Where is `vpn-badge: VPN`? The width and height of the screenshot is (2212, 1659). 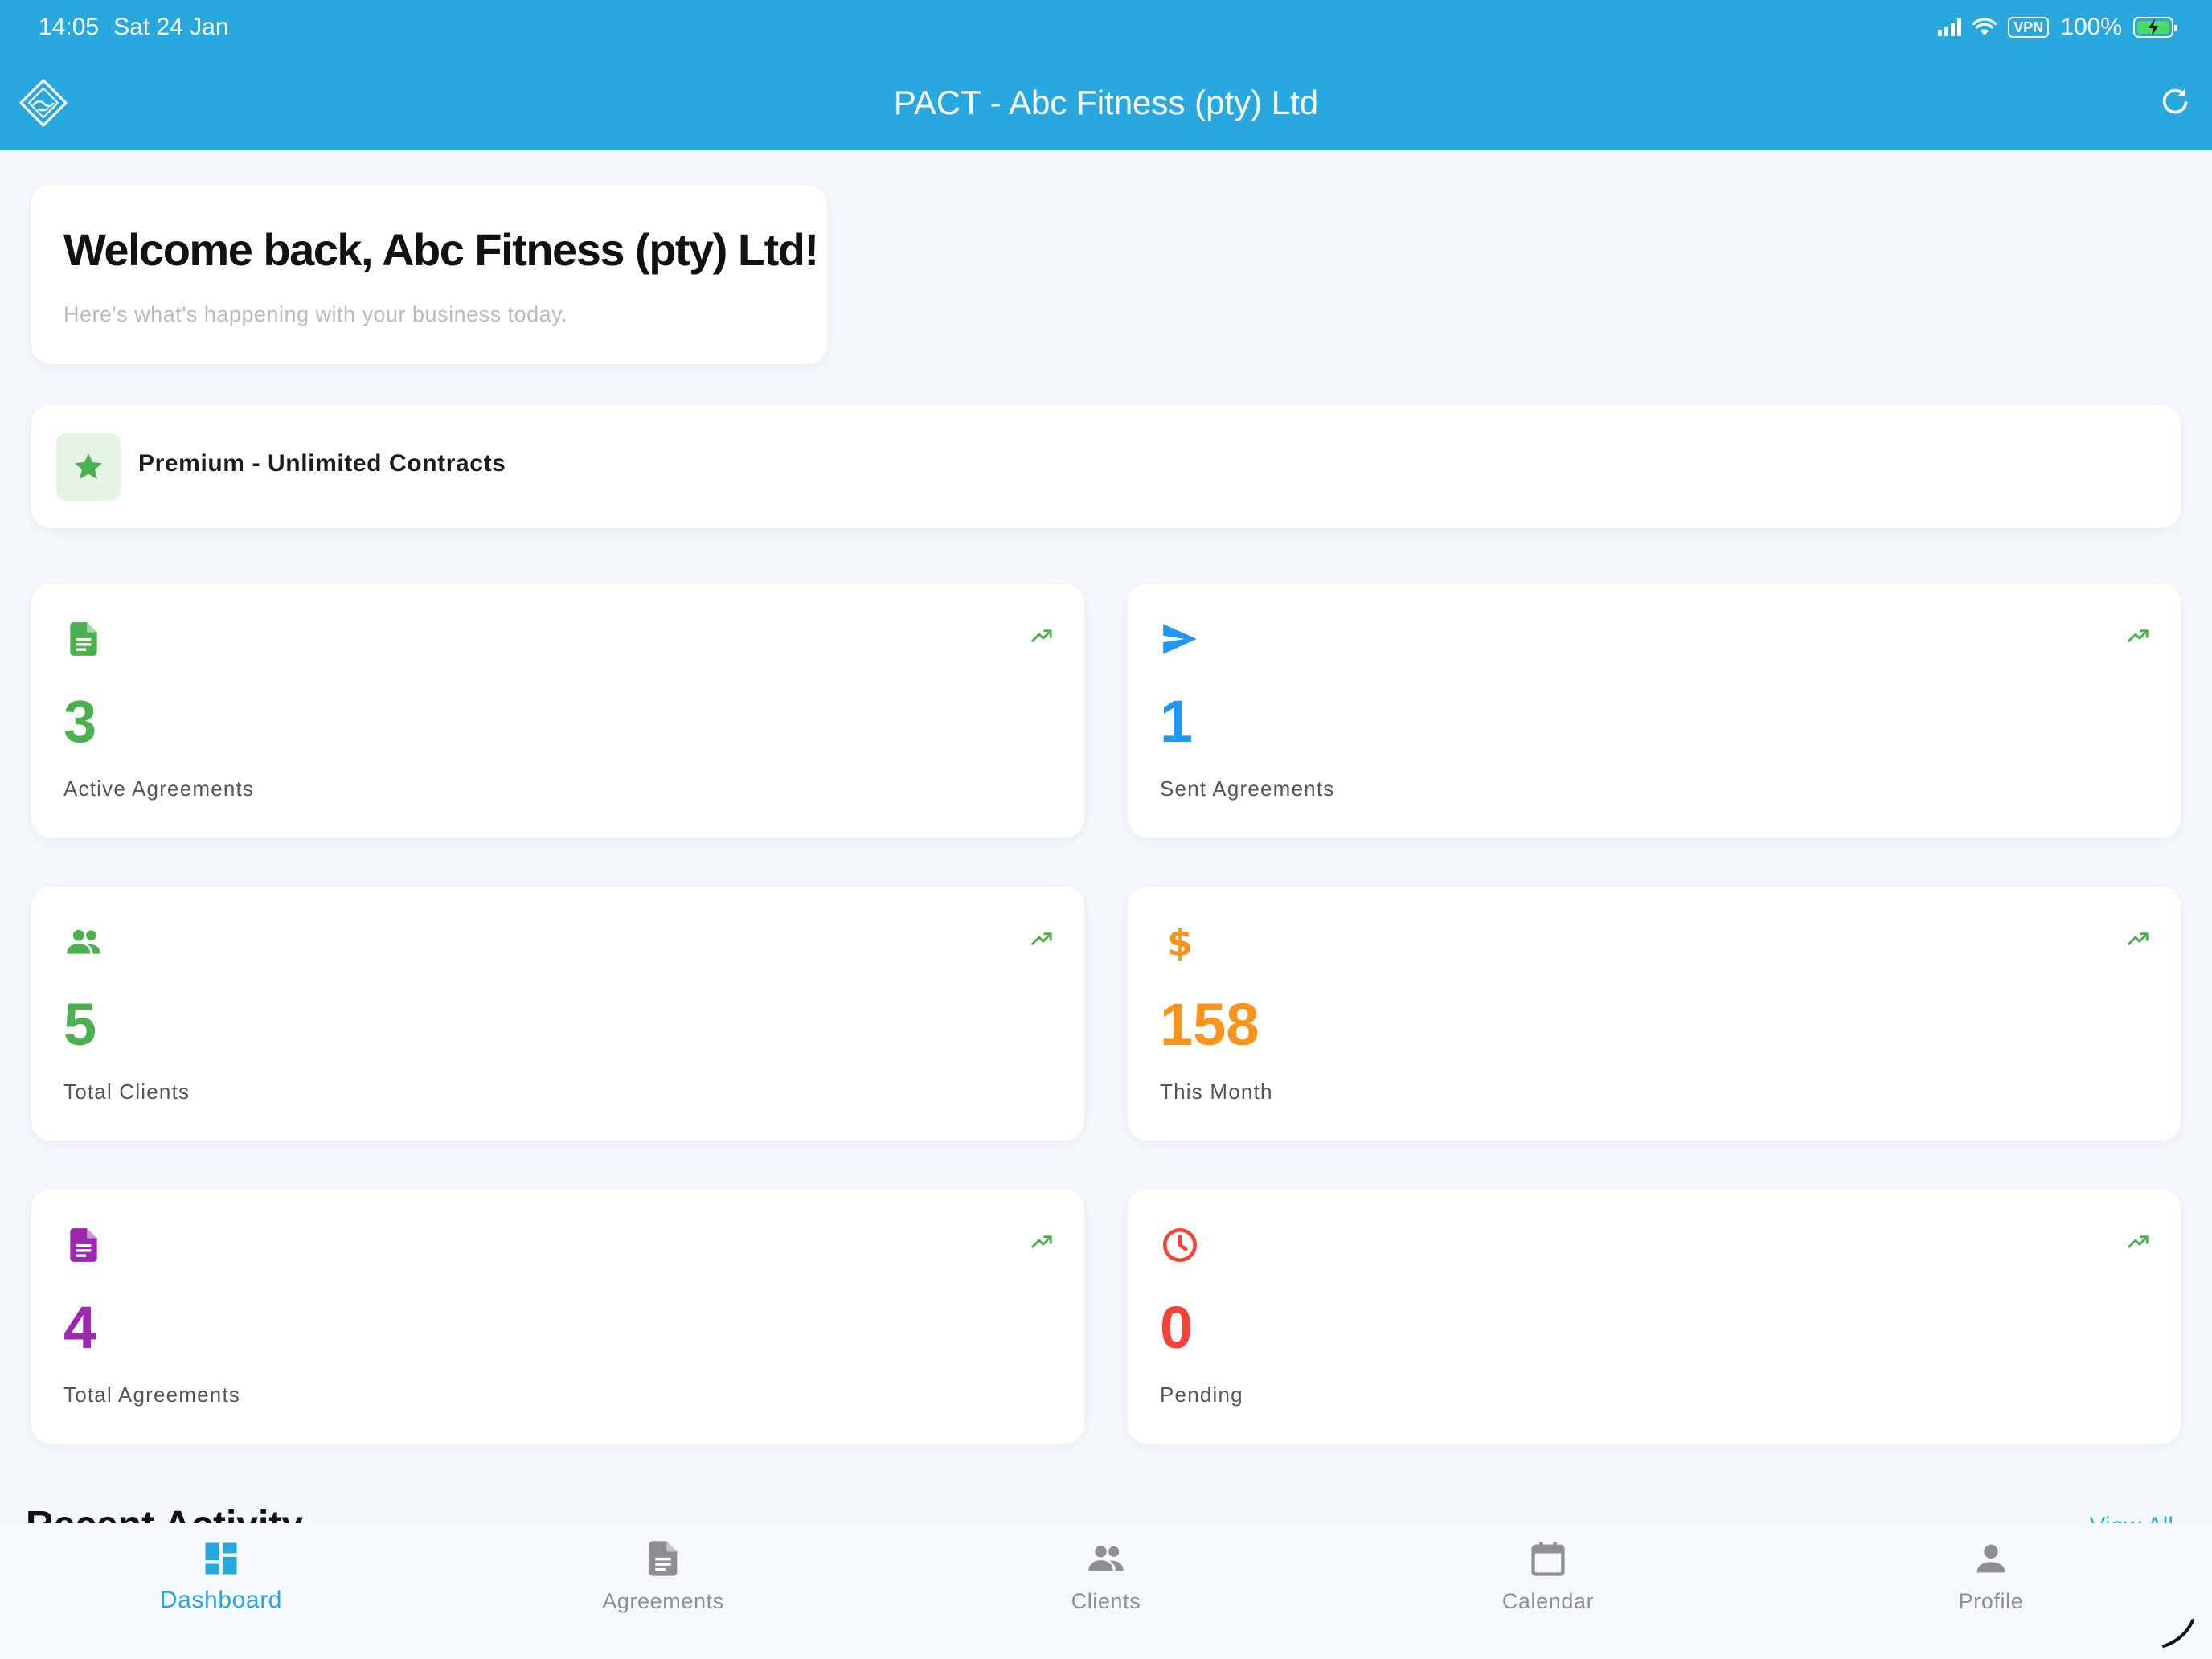 vpn-badge: VPN is located at coordinates (2029, 27).